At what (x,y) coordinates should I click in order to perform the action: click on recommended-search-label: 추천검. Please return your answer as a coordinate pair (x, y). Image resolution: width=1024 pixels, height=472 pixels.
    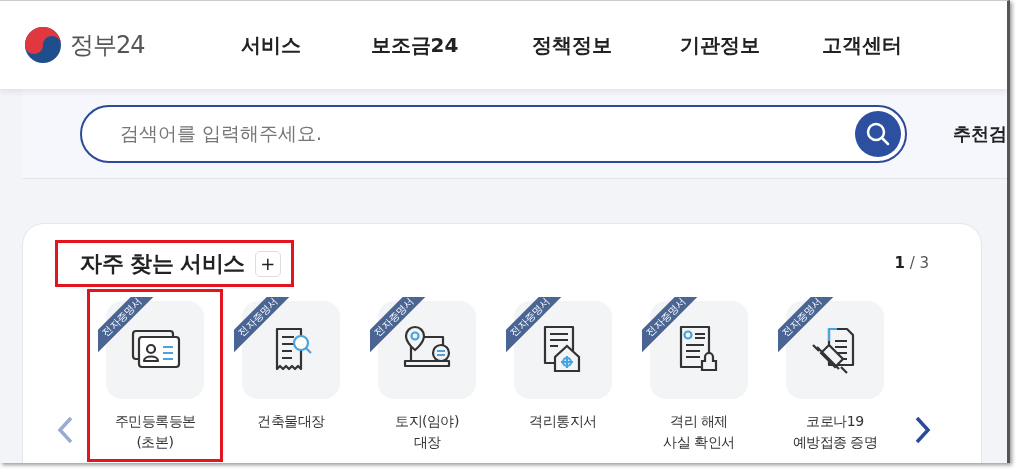
    Looking at the image, I should click on (980, 134).